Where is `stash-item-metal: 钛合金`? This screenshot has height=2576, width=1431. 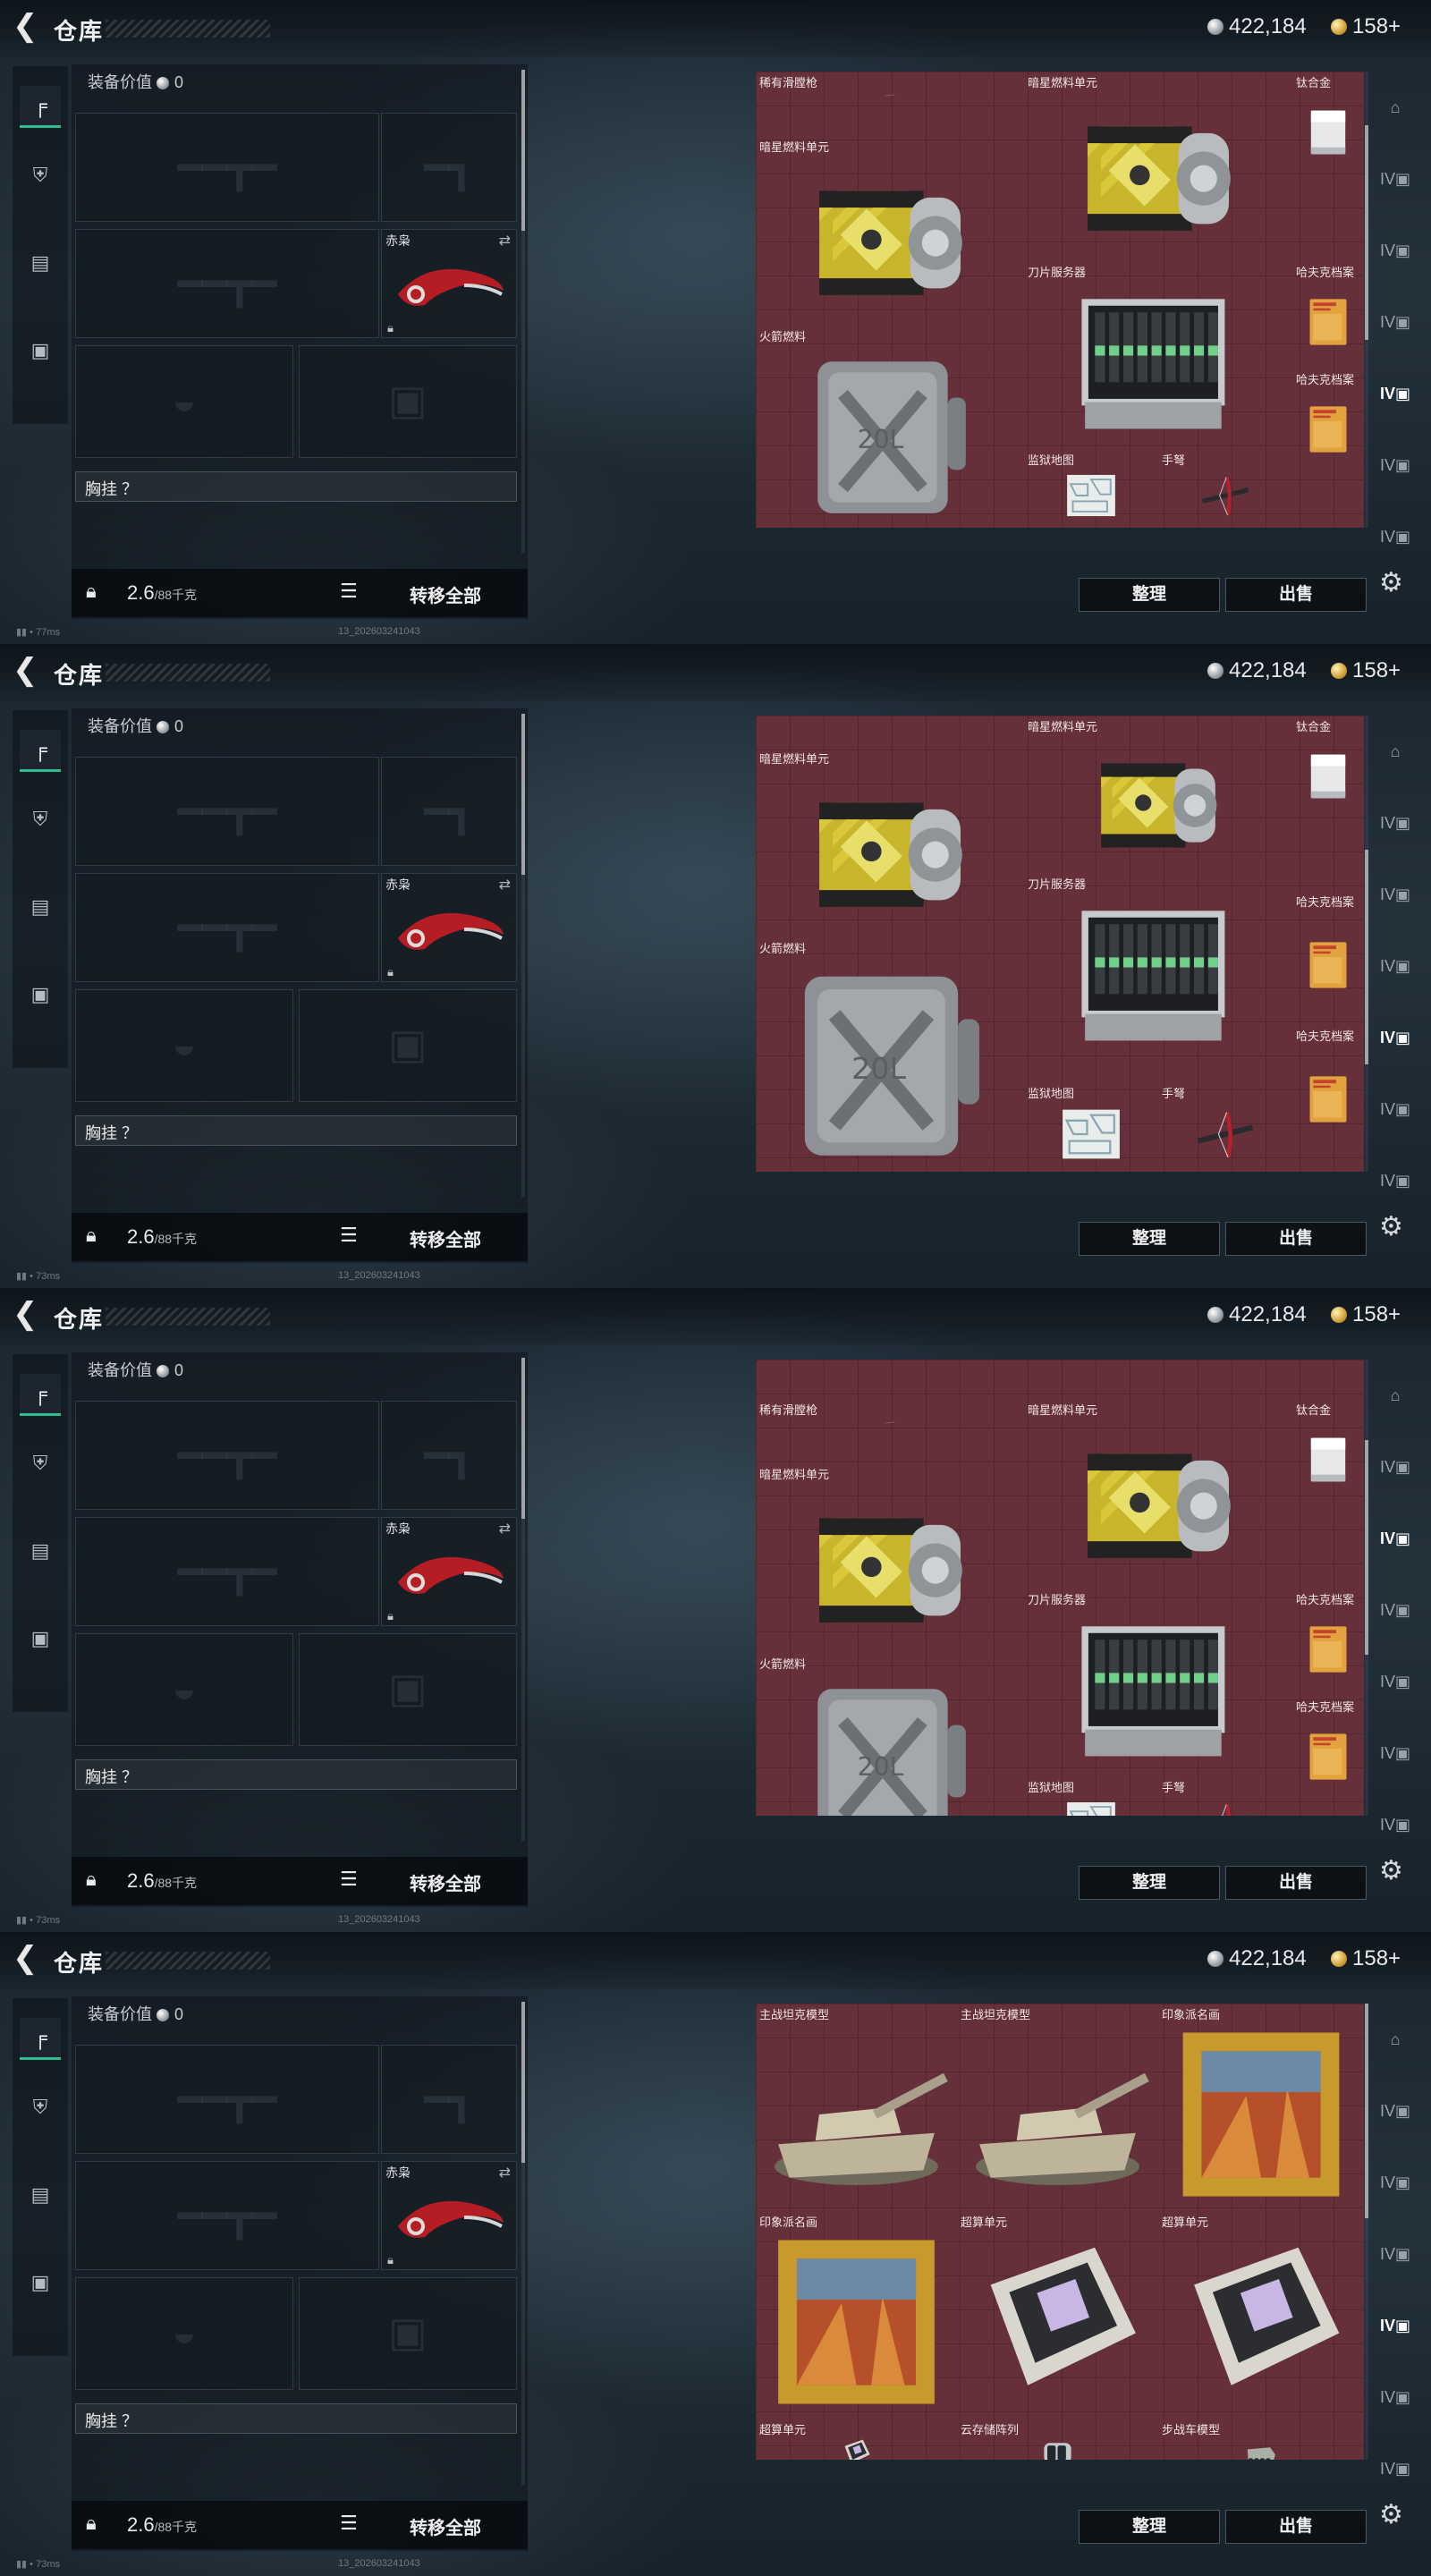 stash-item-metal: 钛合金 is located at coordinates (1328, 769).